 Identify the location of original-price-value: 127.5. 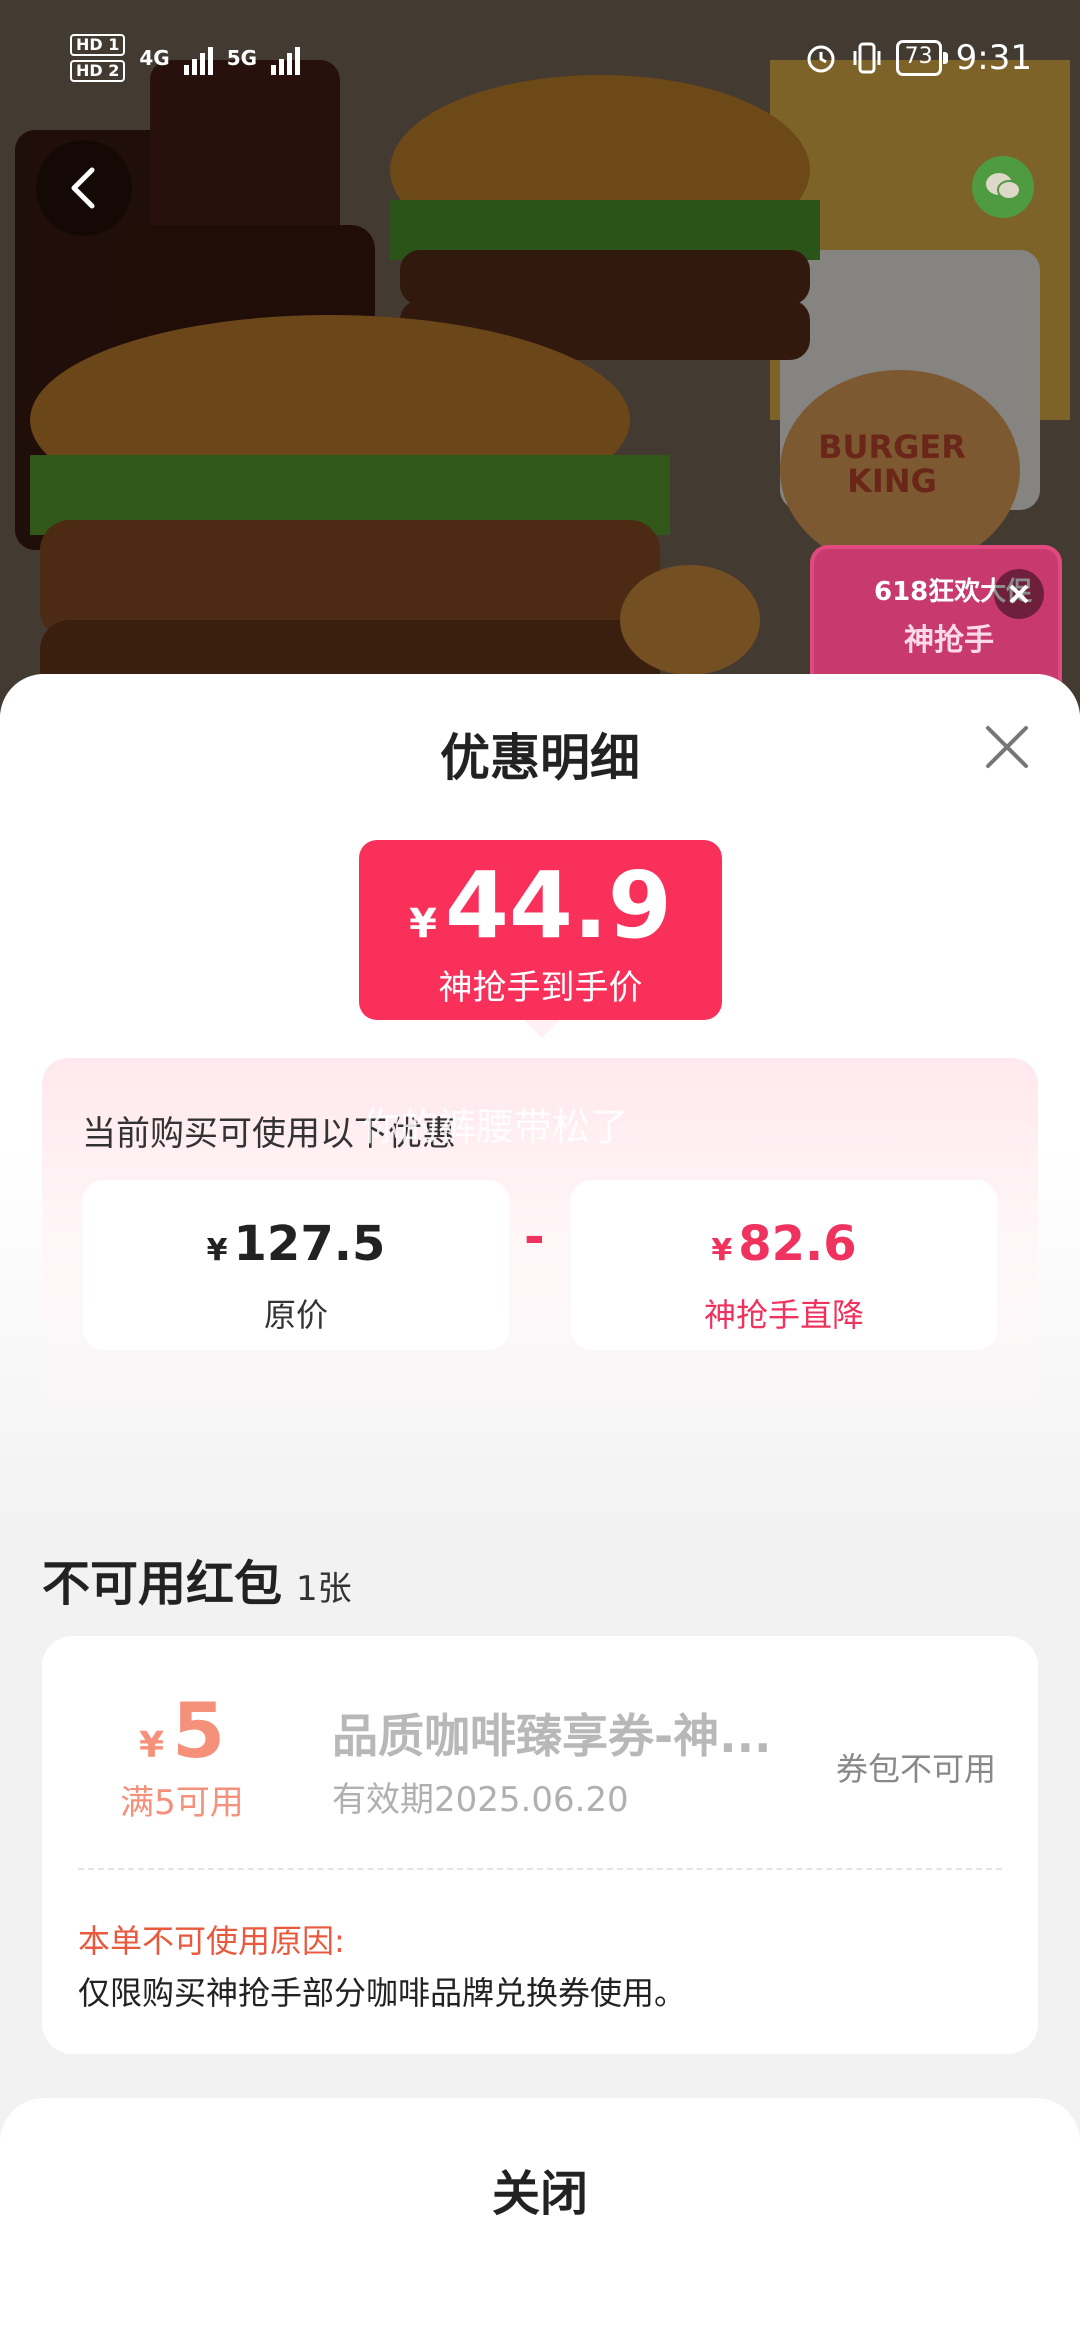
(309, 1244).